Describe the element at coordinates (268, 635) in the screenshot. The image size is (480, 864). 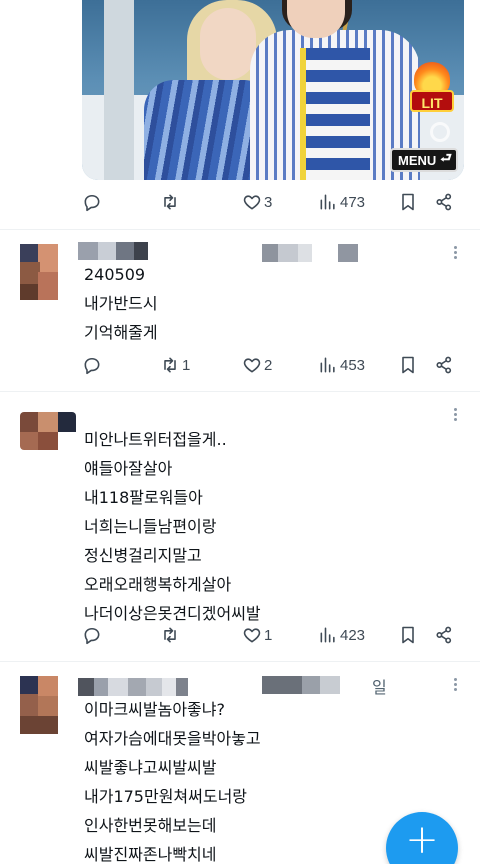
I see `like-count: 1` at that location.